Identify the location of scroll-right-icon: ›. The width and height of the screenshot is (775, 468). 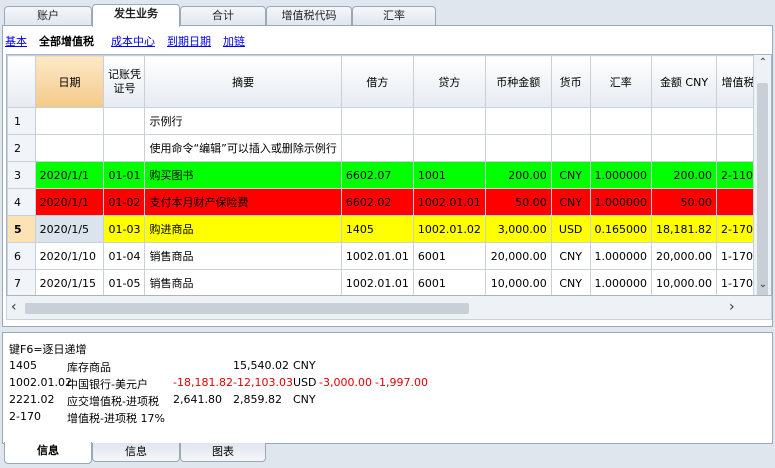
(732, 307).